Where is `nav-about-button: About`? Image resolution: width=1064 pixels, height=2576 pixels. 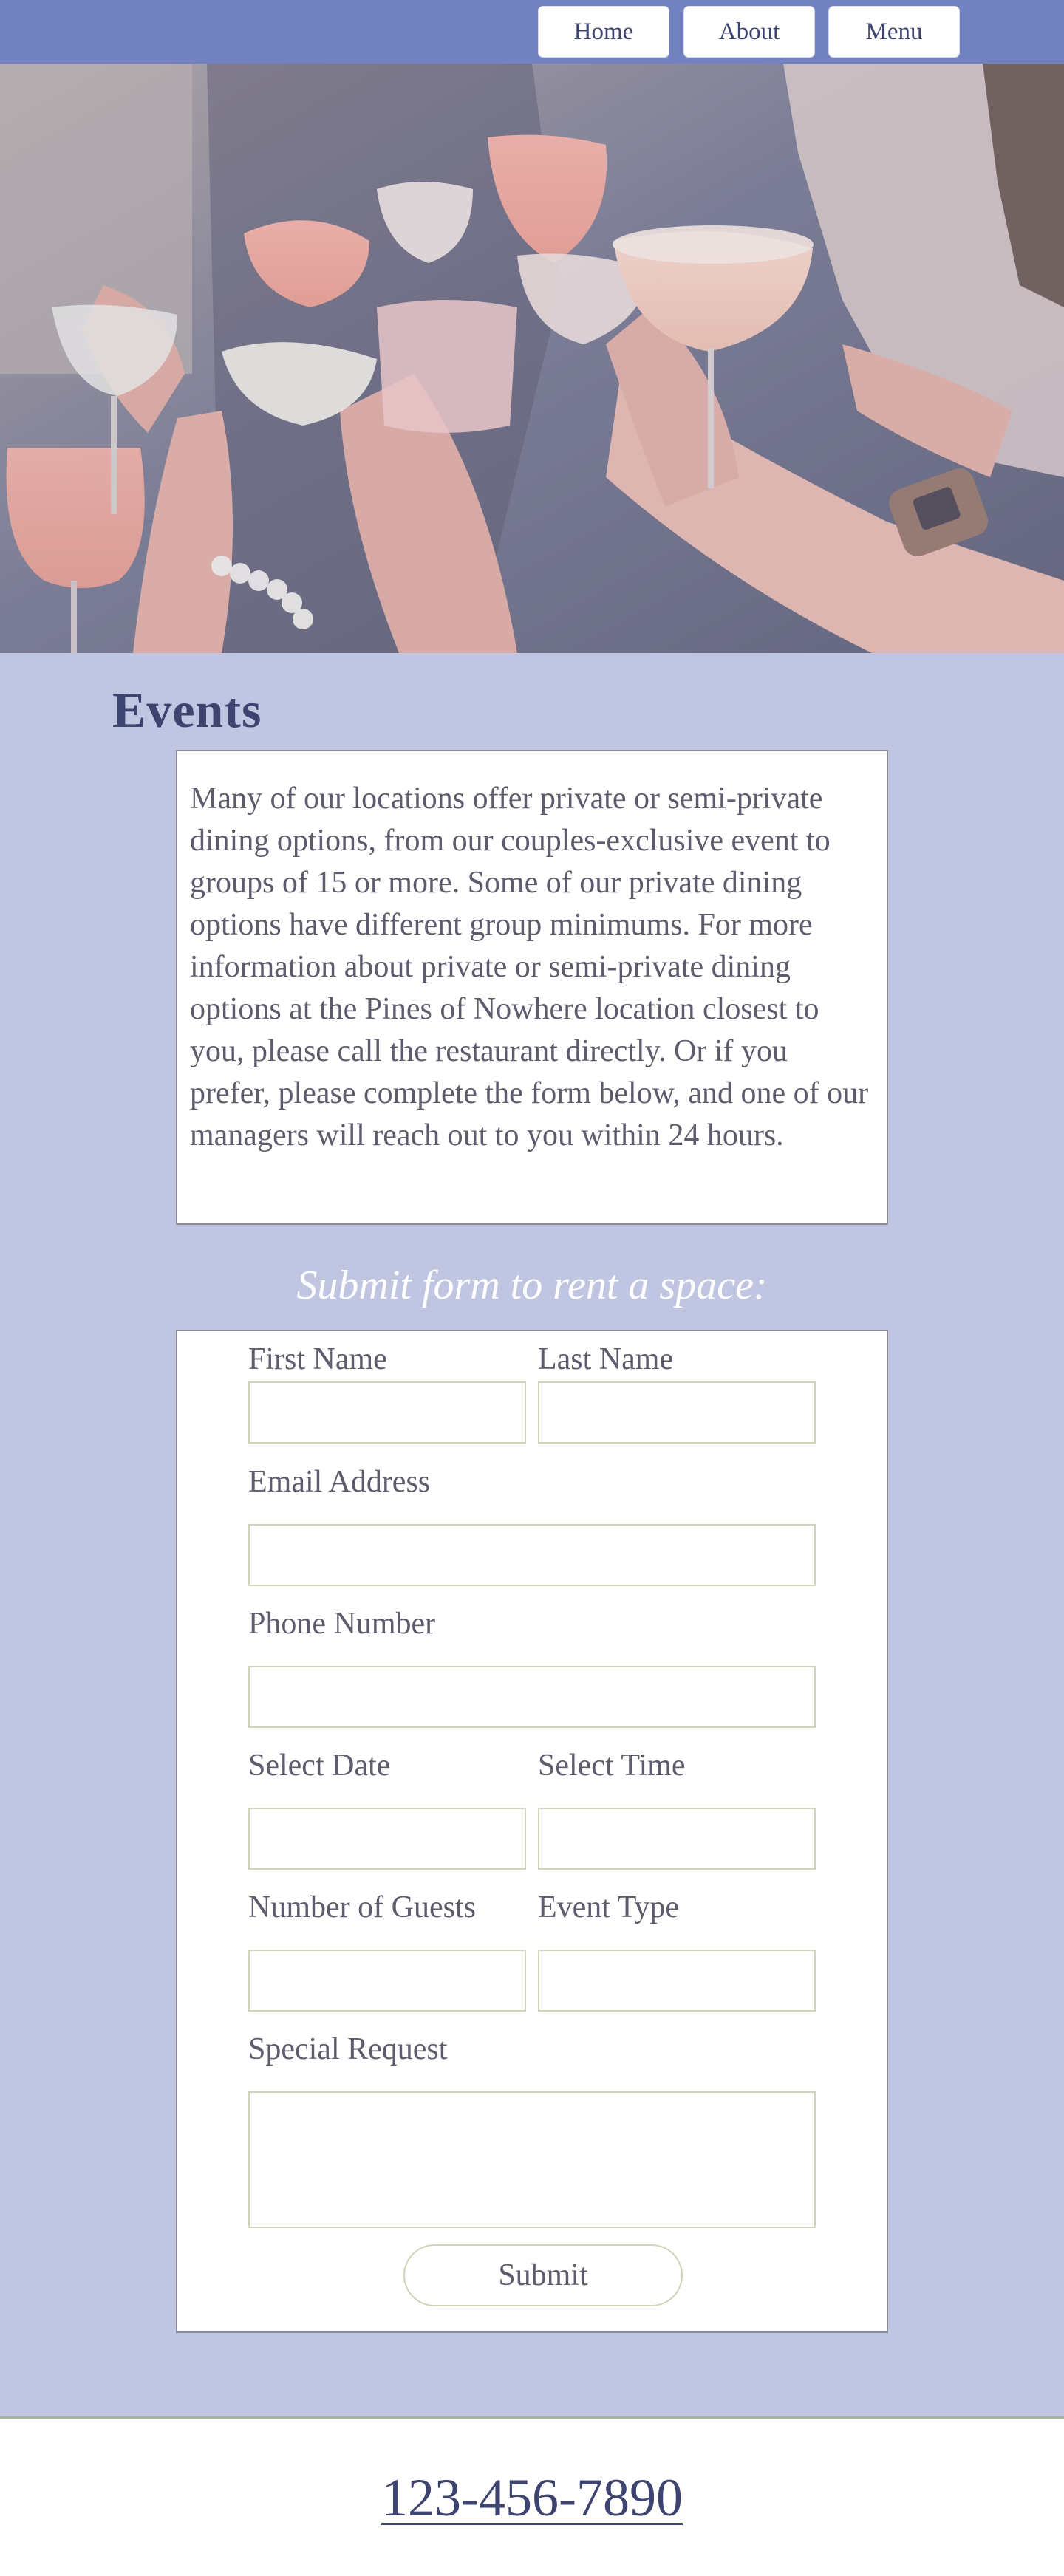 nav-about-button: About is located at coordinates (749, 32).